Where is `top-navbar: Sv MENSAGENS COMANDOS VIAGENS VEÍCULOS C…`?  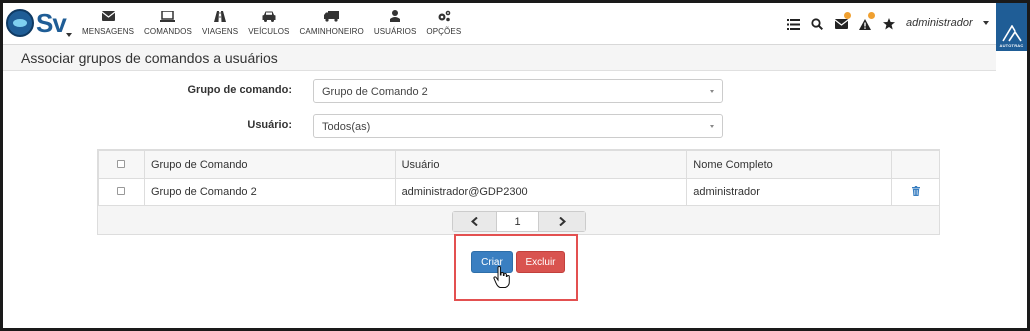 top-navbar: Sv MENSAGENS COMANDOS VIAGENS VEÍCULOS C… is located at coordinates (515, 27).